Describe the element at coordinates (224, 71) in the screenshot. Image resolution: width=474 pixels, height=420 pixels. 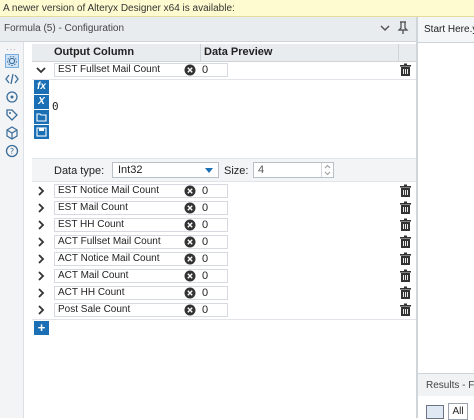
I see `formula-row: EST Fullset Mail Count 0` at that location.